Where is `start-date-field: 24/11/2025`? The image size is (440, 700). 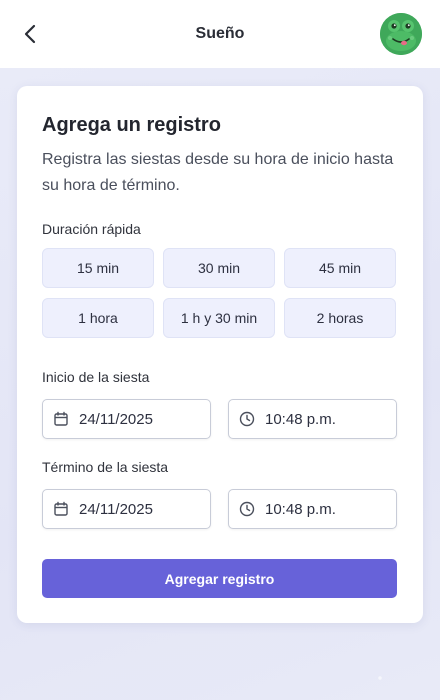
start-date-field: 24/11/2025 is located at coordinates (126, 419).